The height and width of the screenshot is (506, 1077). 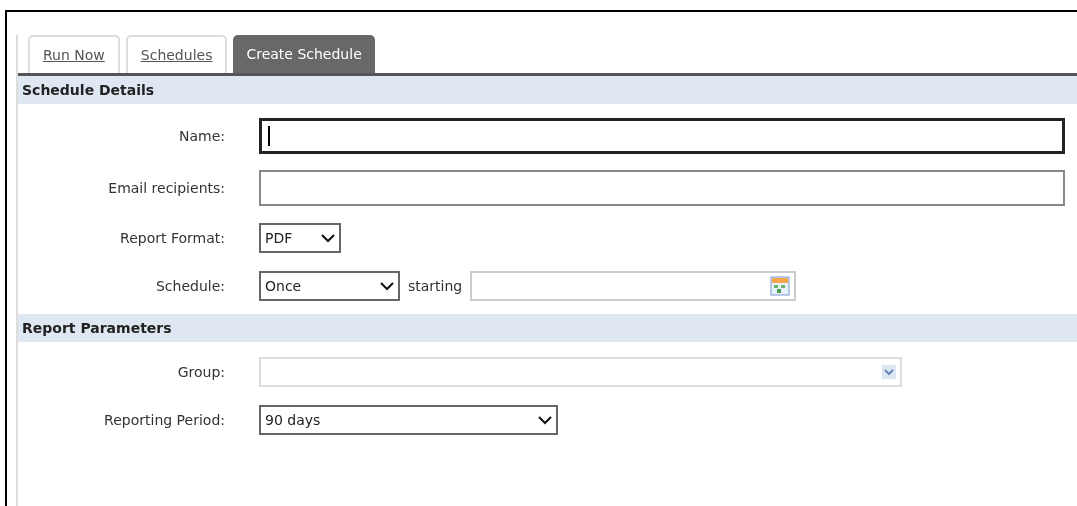 I want to click on tab: Create Schedule, so click(x=304, y=54).